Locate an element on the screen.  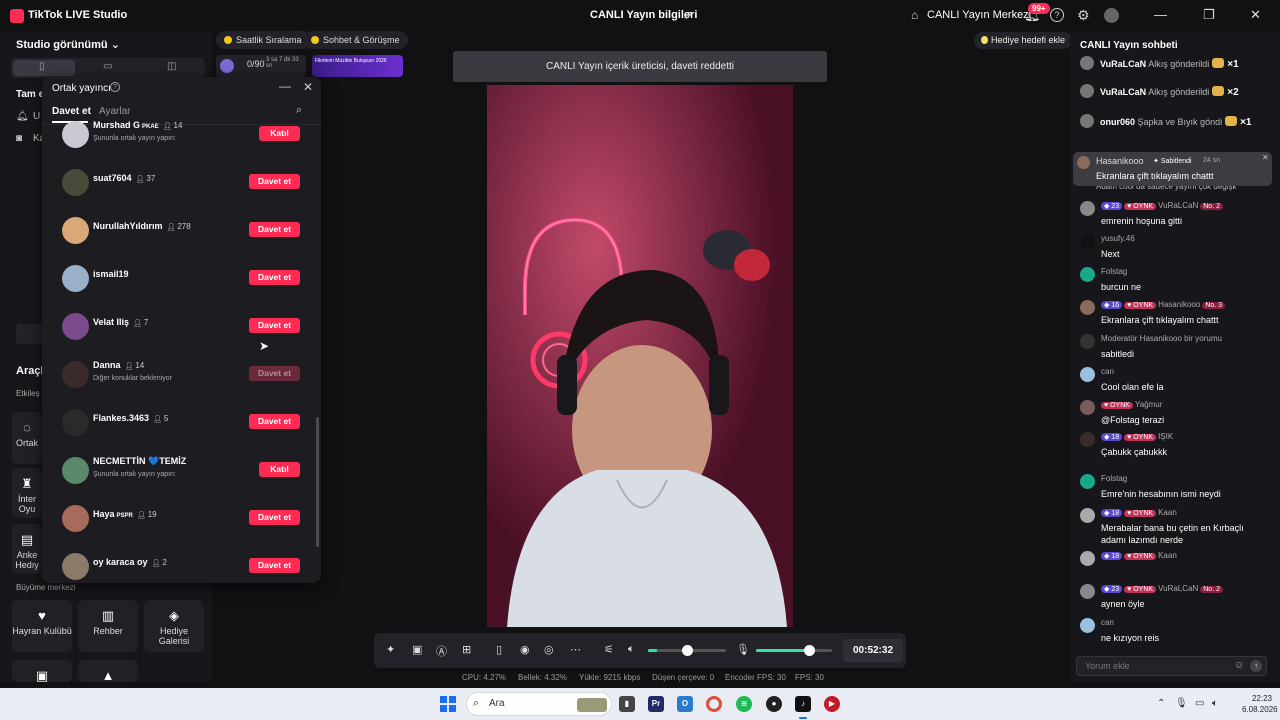
live-info-title: CANLI Yayın bilgileri is located at coordinates (643, 15).